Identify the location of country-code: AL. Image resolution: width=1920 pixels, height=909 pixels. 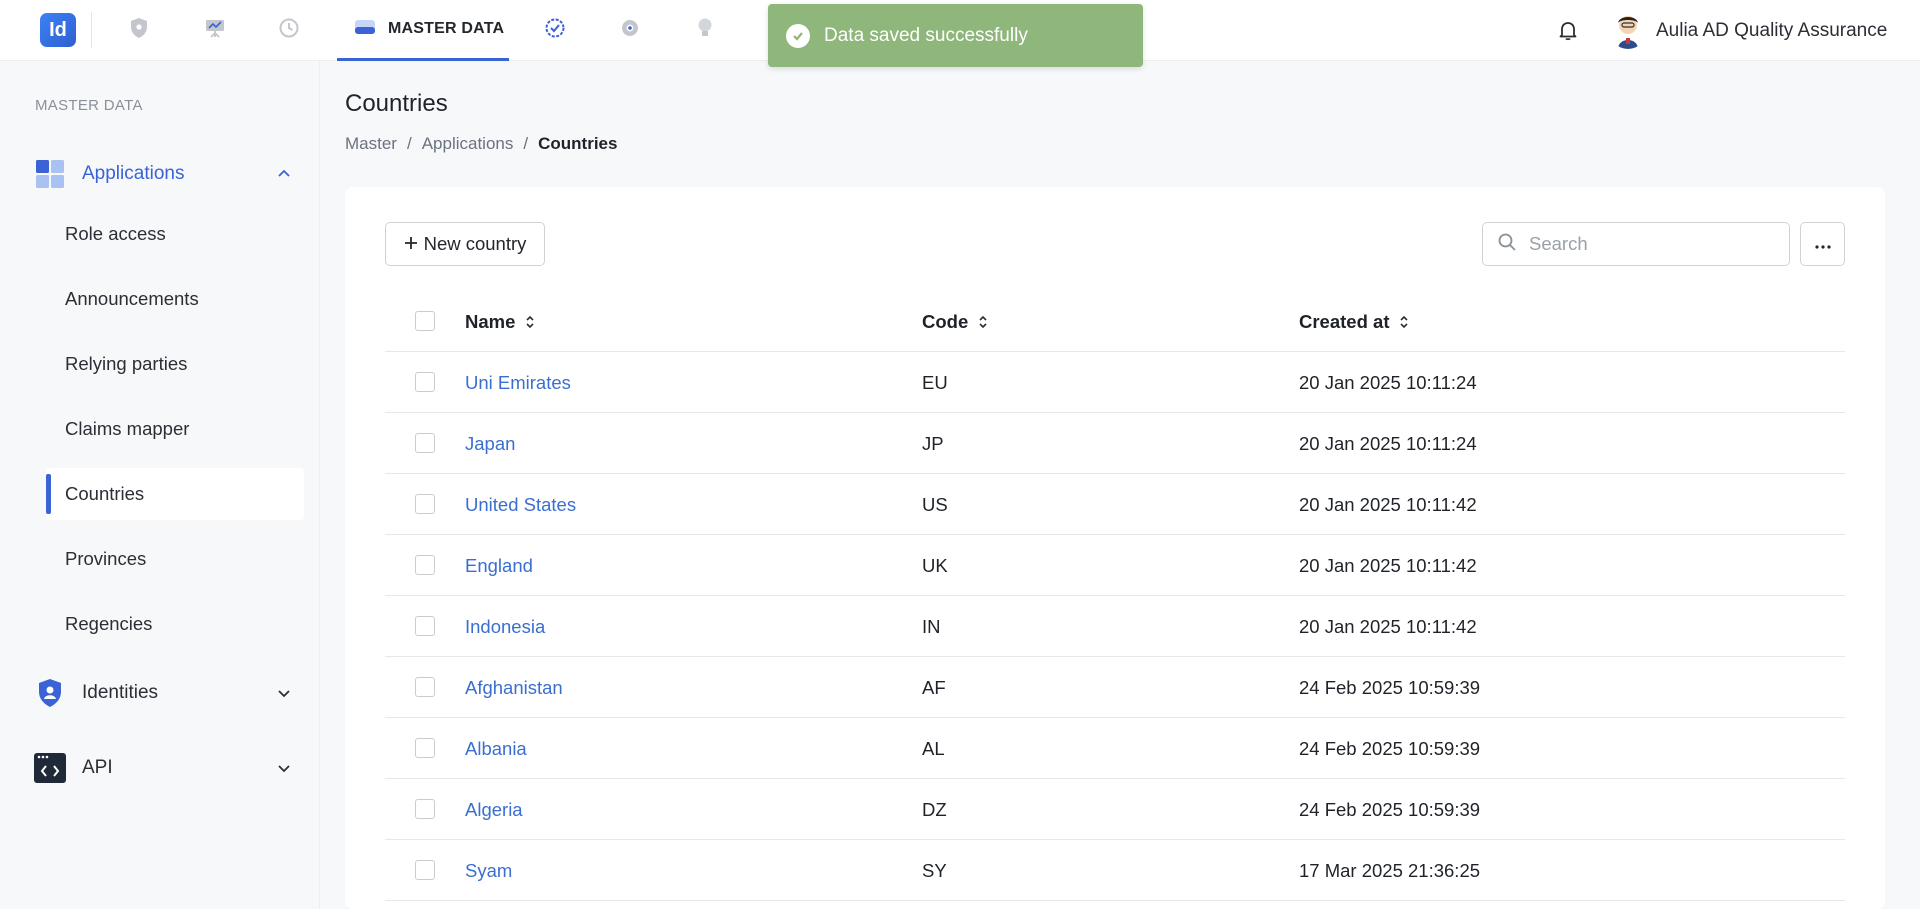
(933, 748).